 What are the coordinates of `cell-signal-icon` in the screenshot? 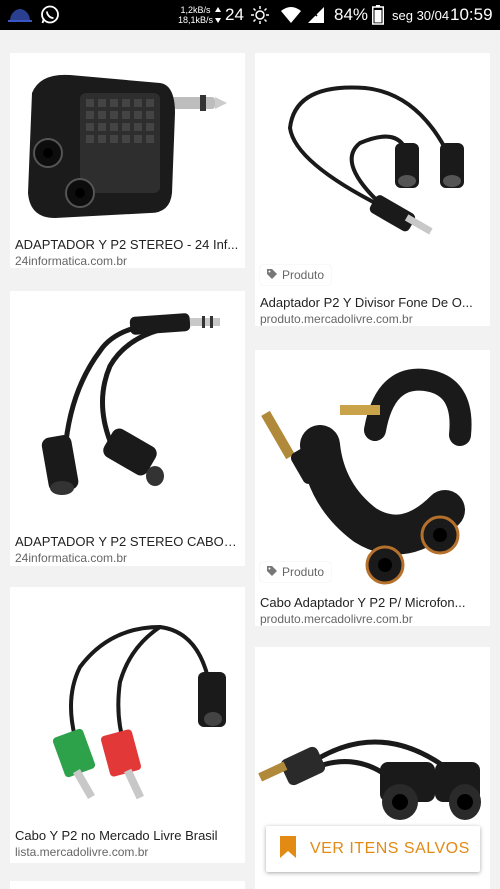 It's located at (316, 15).